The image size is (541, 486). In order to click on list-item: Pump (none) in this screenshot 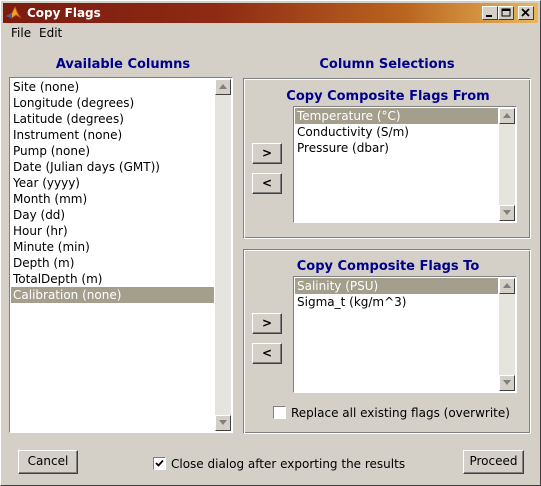, I will do `click(112, 151)`.